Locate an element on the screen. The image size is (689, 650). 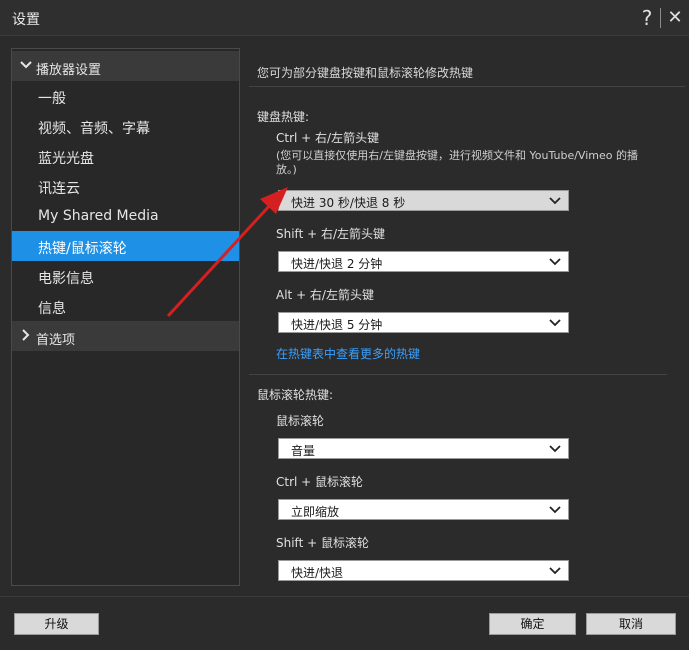
shift-wheel-select: 快进/快退 is located at coordinates (423, 570).